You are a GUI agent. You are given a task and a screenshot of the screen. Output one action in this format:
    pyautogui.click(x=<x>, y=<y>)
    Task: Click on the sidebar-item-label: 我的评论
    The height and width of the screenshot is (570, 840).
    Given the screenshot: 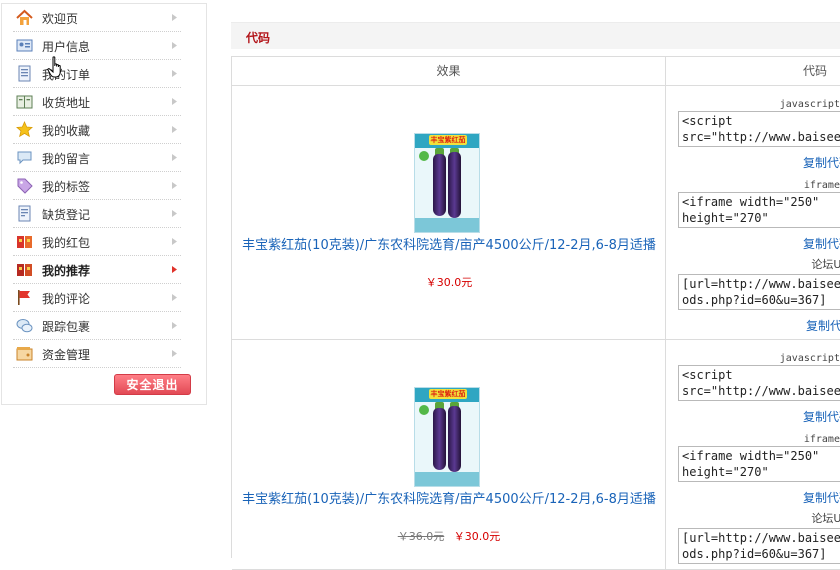 What is the action you would take?
    pyautogui.click(x=66, y=299)
    